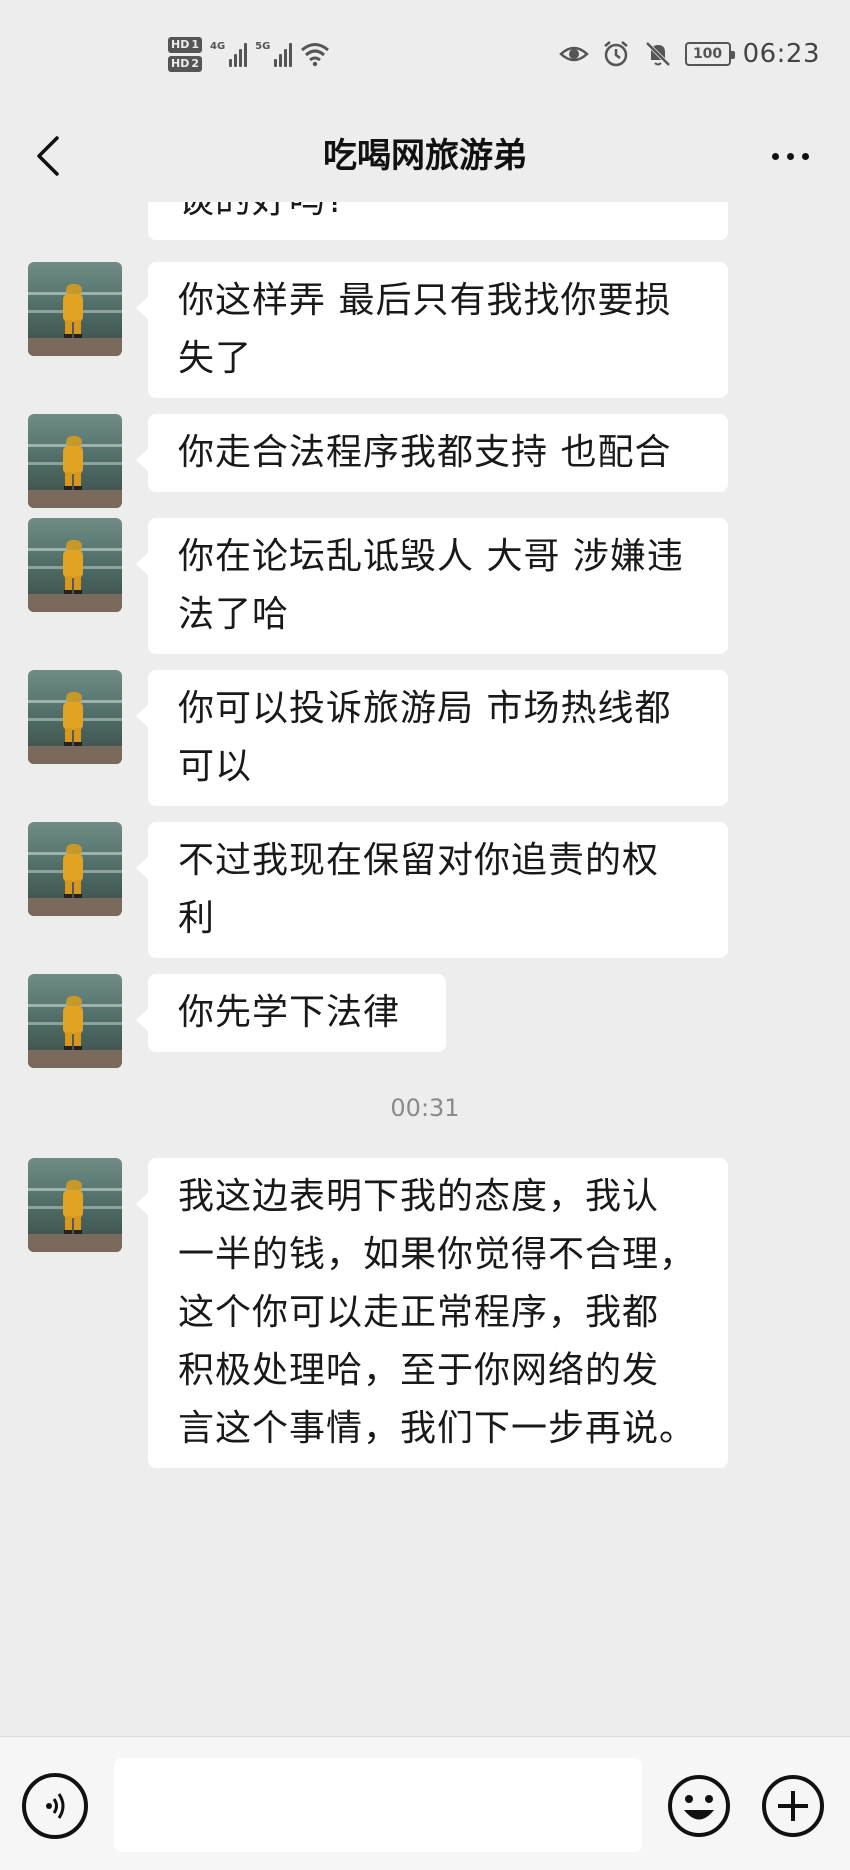  Describe the element at coordinates (419, 1370) in the screenshot. I see `message-text-line: 积极处理哈，至于你网络的发` at that location.